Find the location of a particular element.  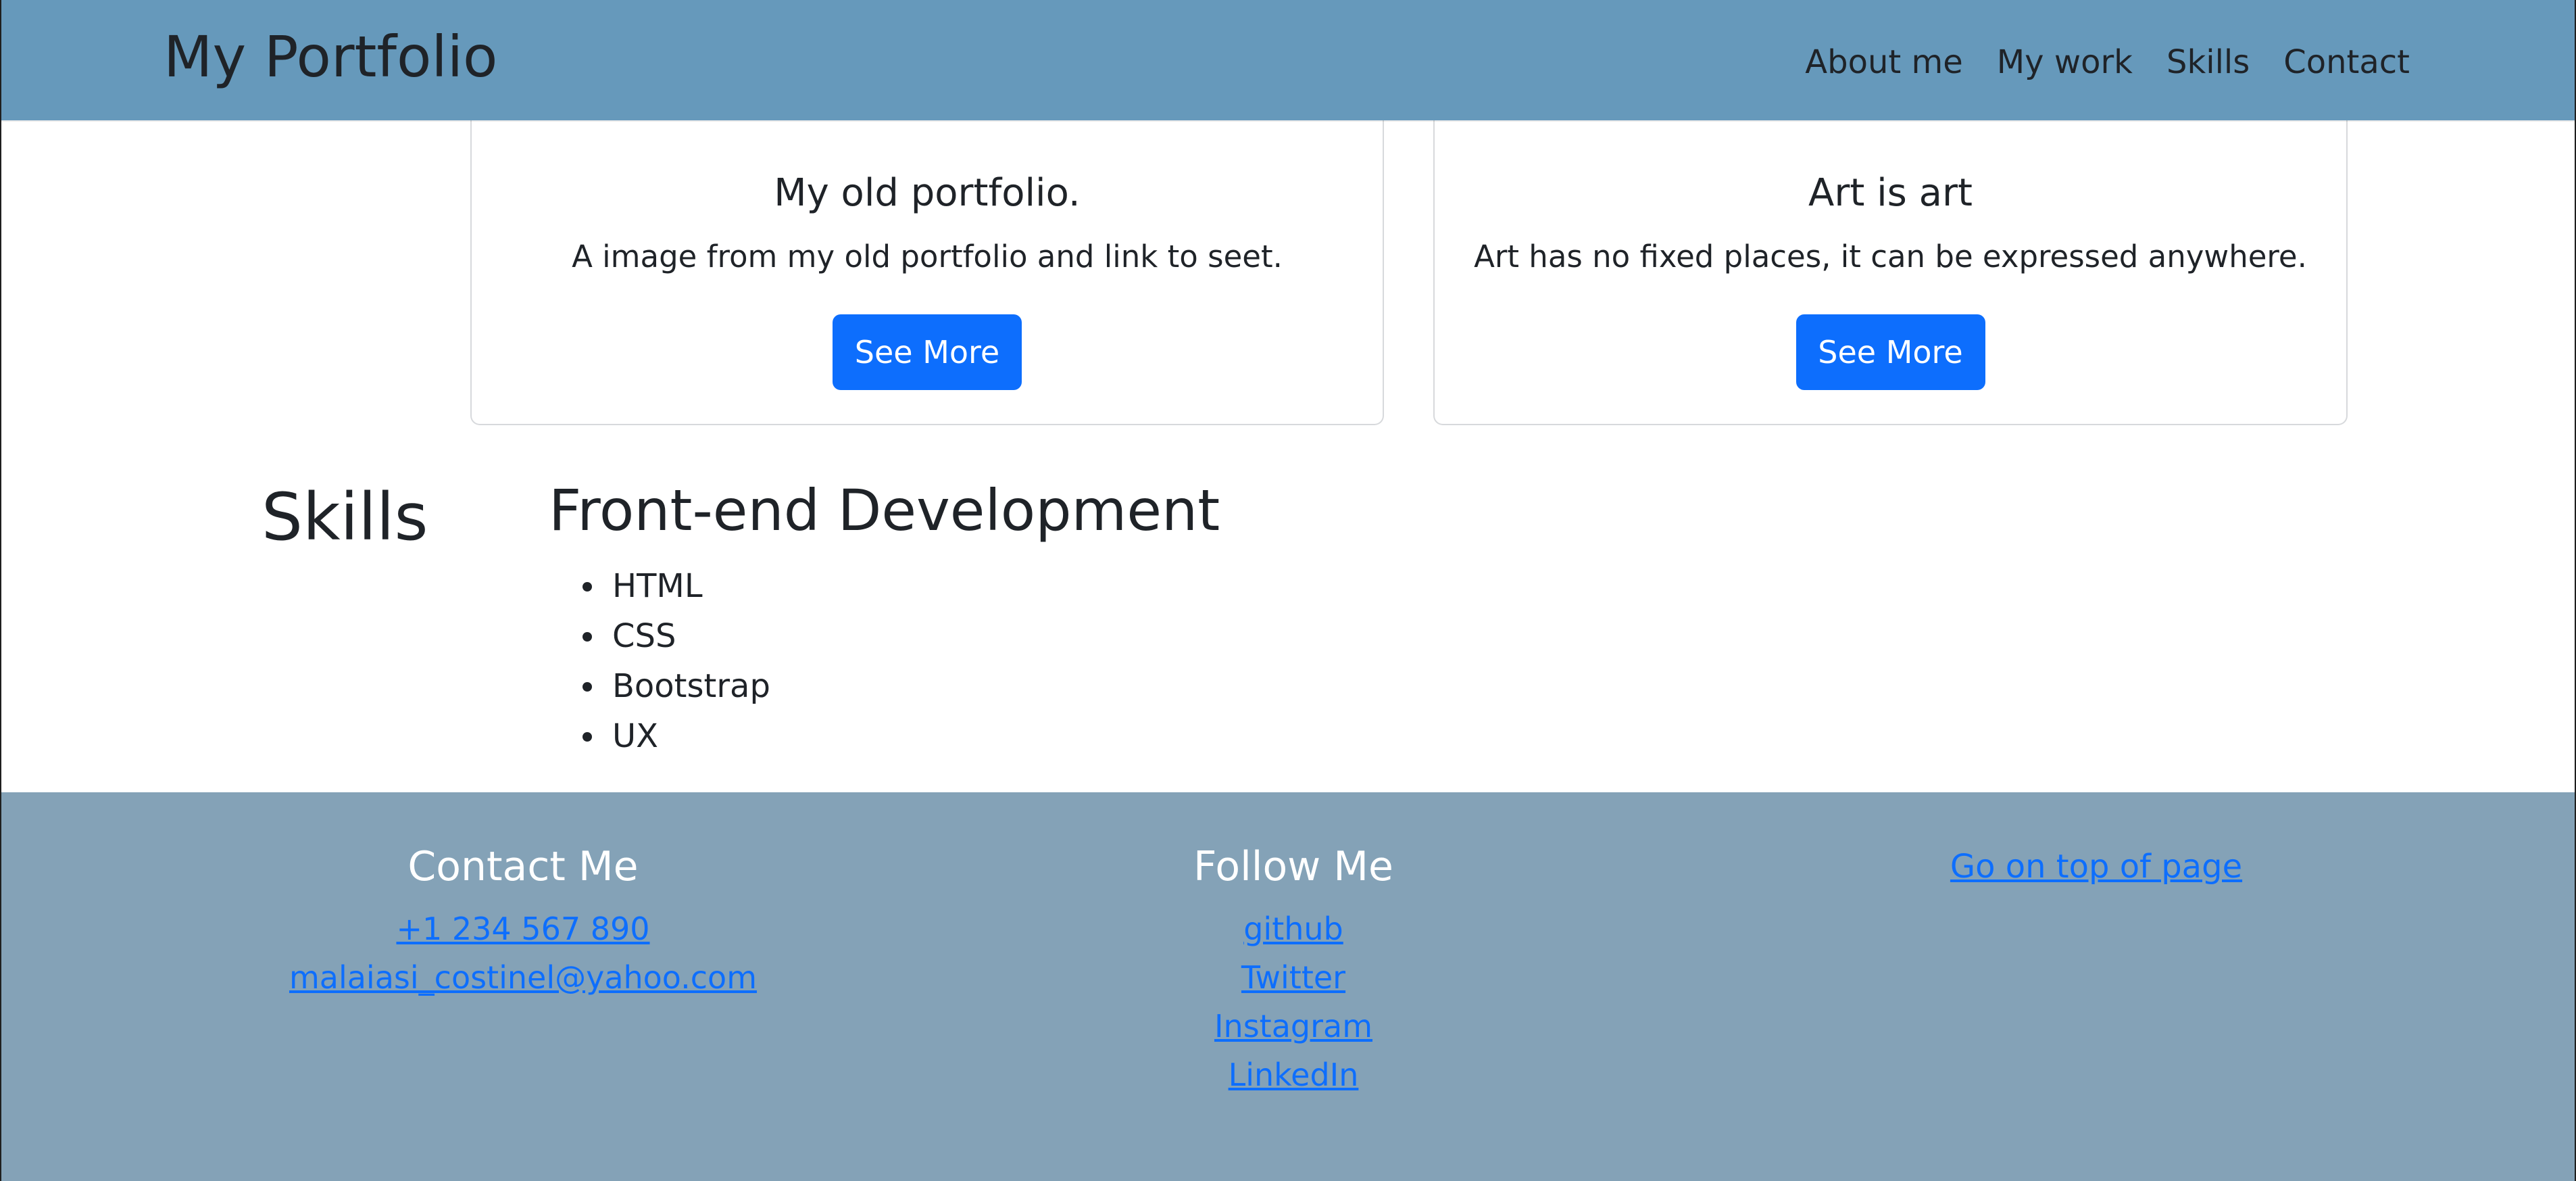

go-on-top-link: Go on top of page is located at coordinates (2096, 867).